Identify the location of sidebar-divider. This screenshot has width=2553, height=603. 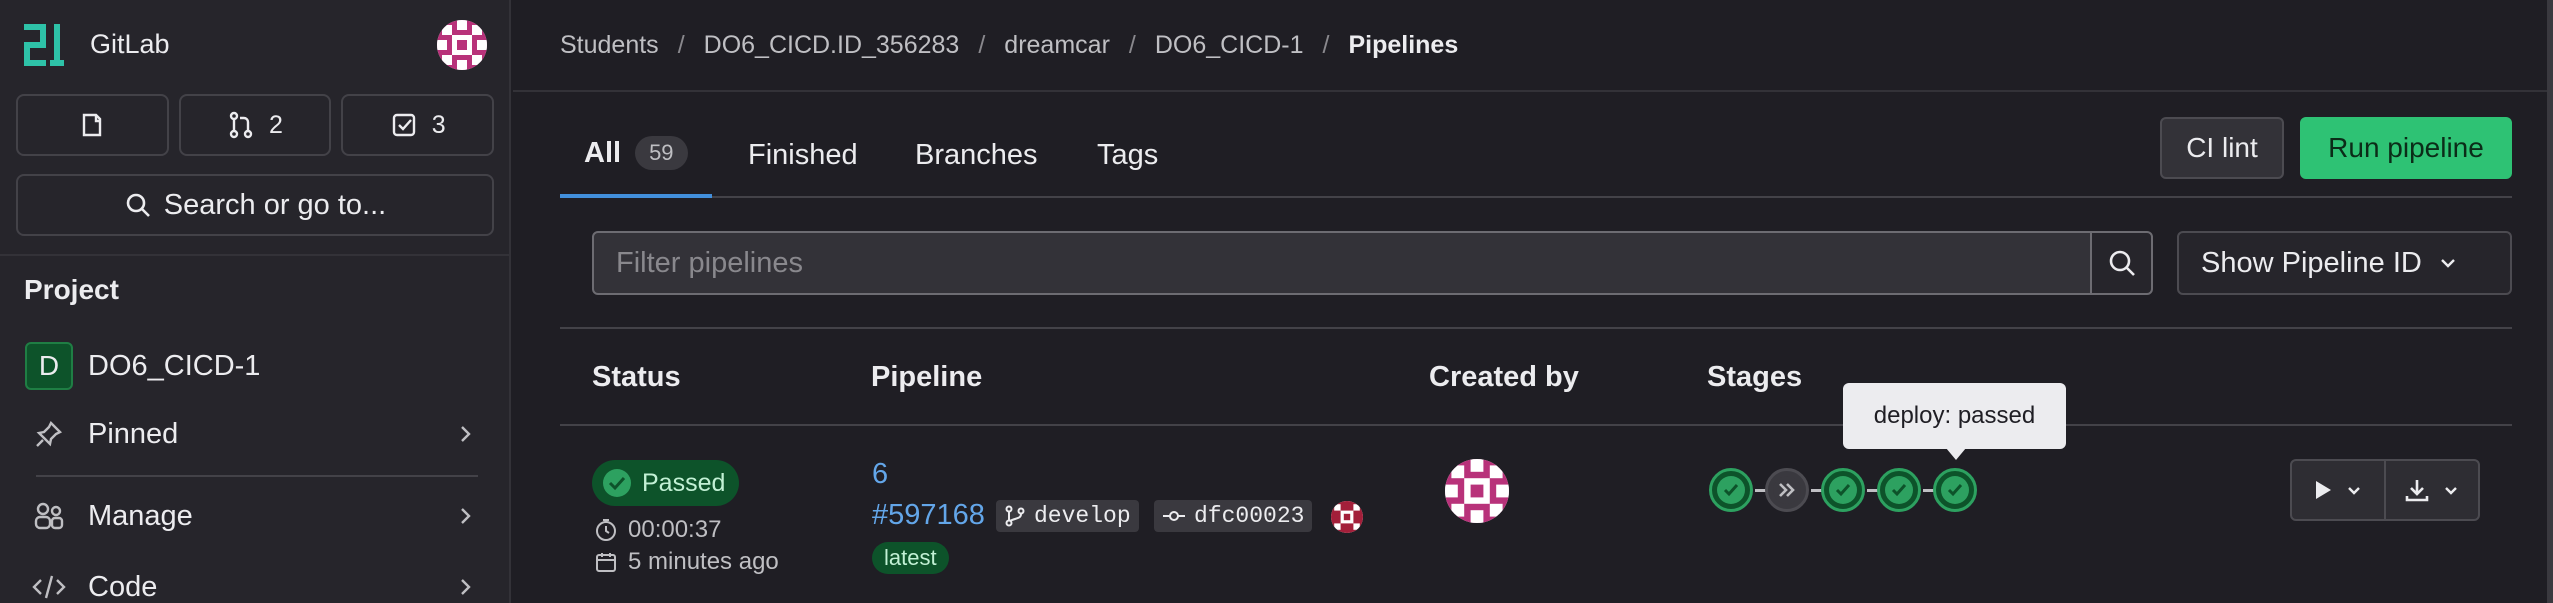
(255, 255).